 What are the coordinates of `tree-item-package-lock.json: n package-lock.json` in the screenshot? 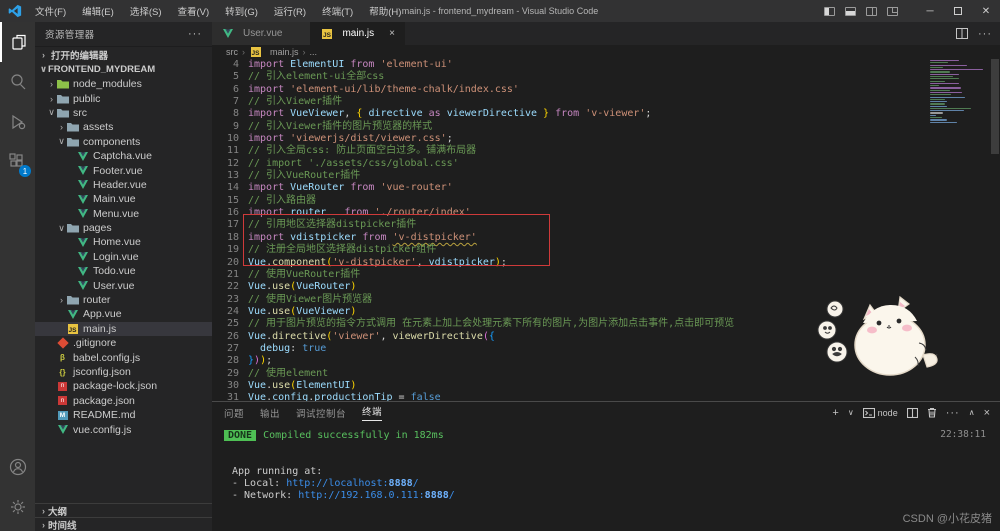 It's located at (123, 386).